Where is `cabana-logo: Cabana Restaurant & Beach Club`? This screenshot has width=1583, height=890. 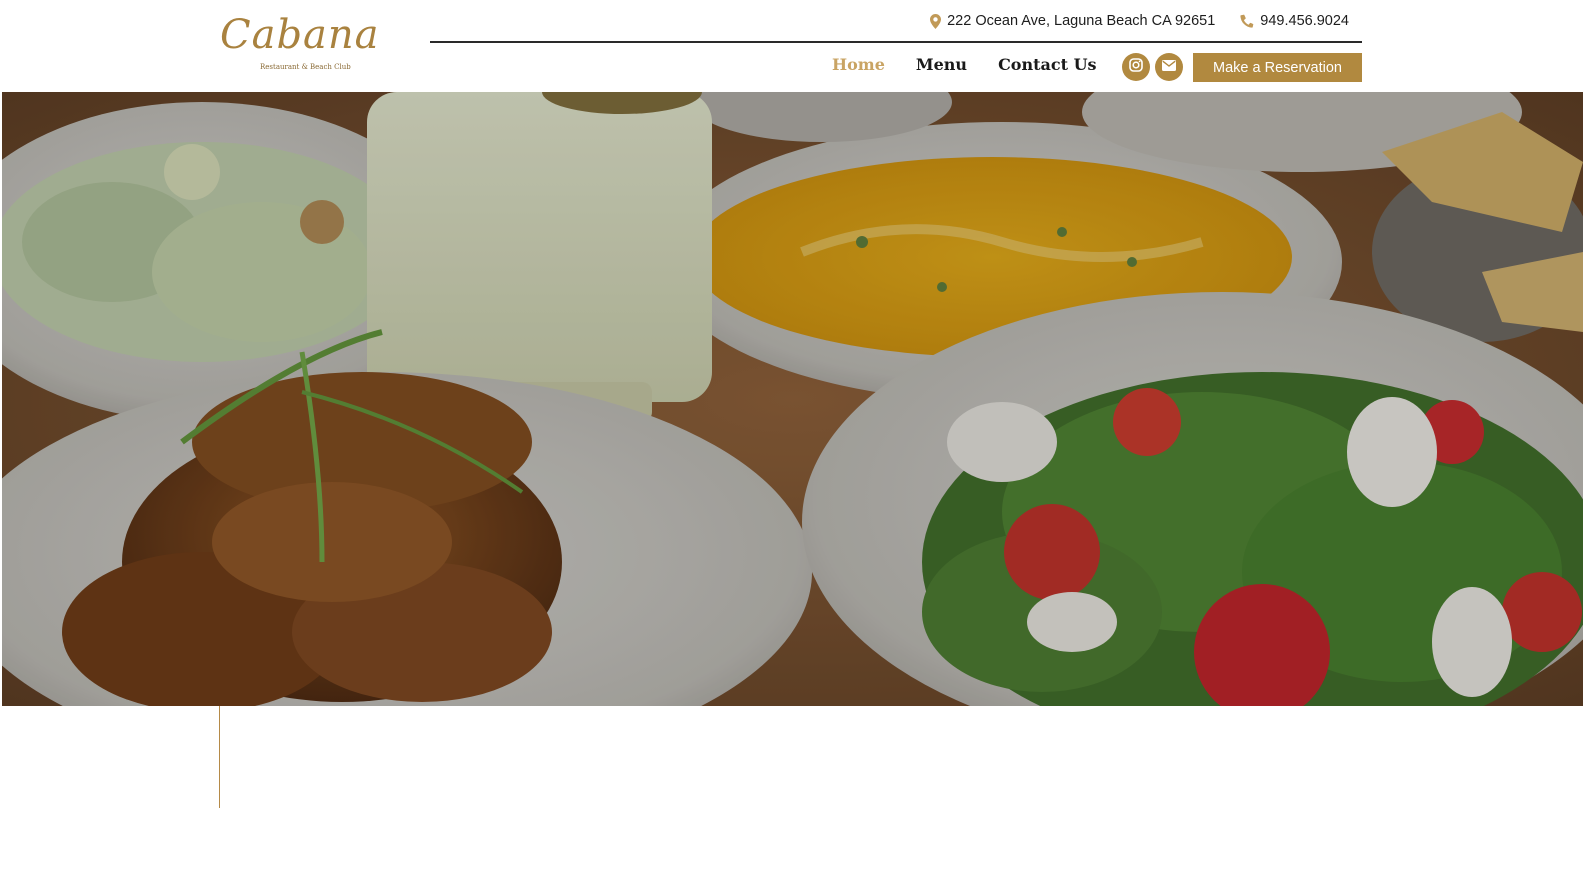 cabana-logo: Cabana Restaurant & Beach Club is located at coordinates (299, 45).